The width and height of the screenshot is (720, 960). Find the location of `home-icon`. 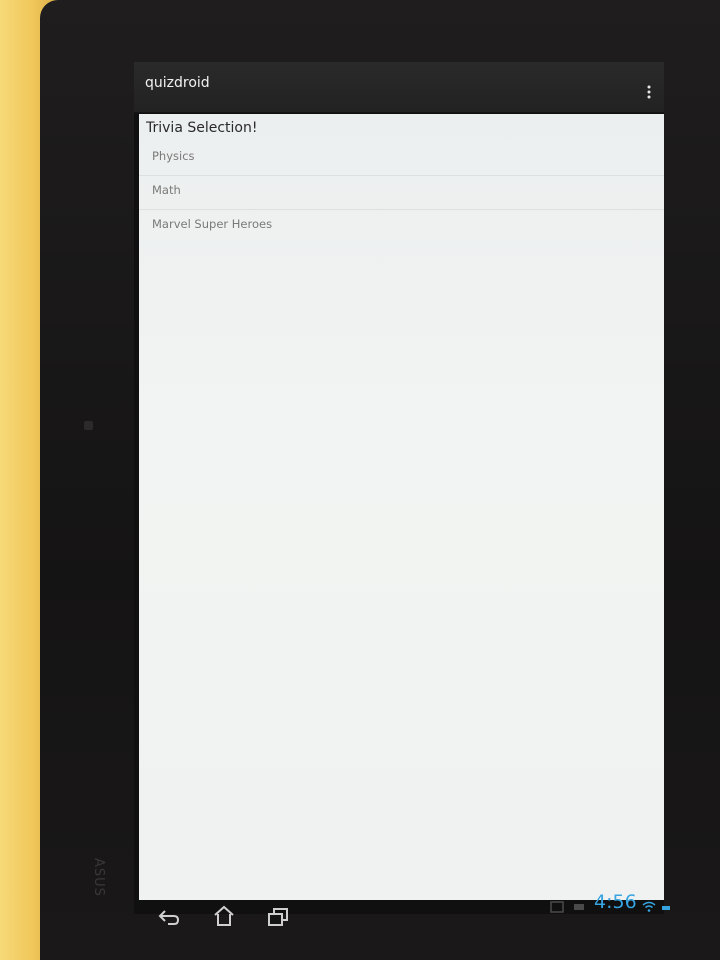

home-icon is located at coordinates (224, 915).